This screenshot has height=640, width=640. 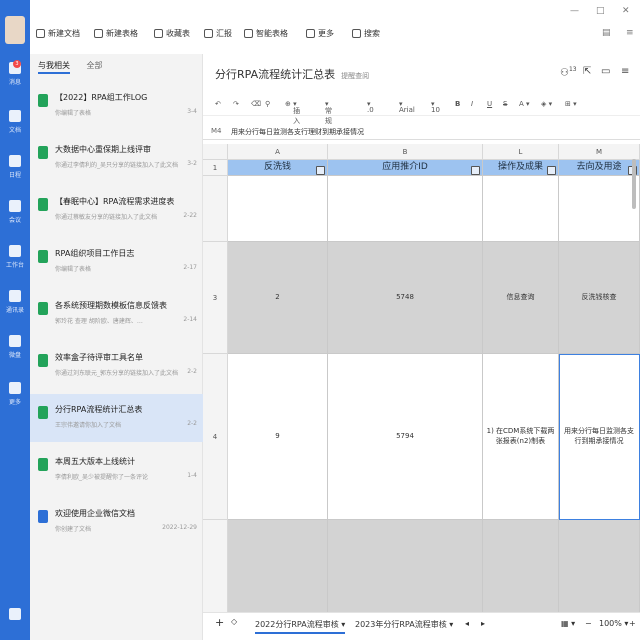 What do you see at coordinates (15, 302) in the screenshot?
I see `nav-contacts: 通讯录` at bounding box center [15, 302].